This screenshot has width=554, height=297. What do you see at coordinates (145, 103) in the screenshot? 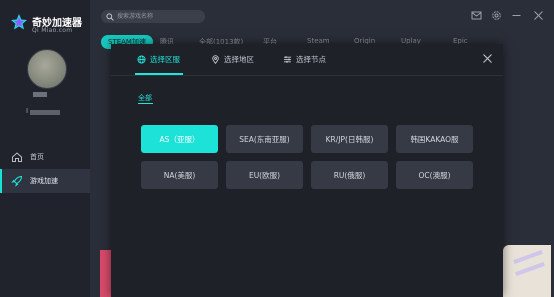
I see `filter-indicator` at bounding box center [145, 103].